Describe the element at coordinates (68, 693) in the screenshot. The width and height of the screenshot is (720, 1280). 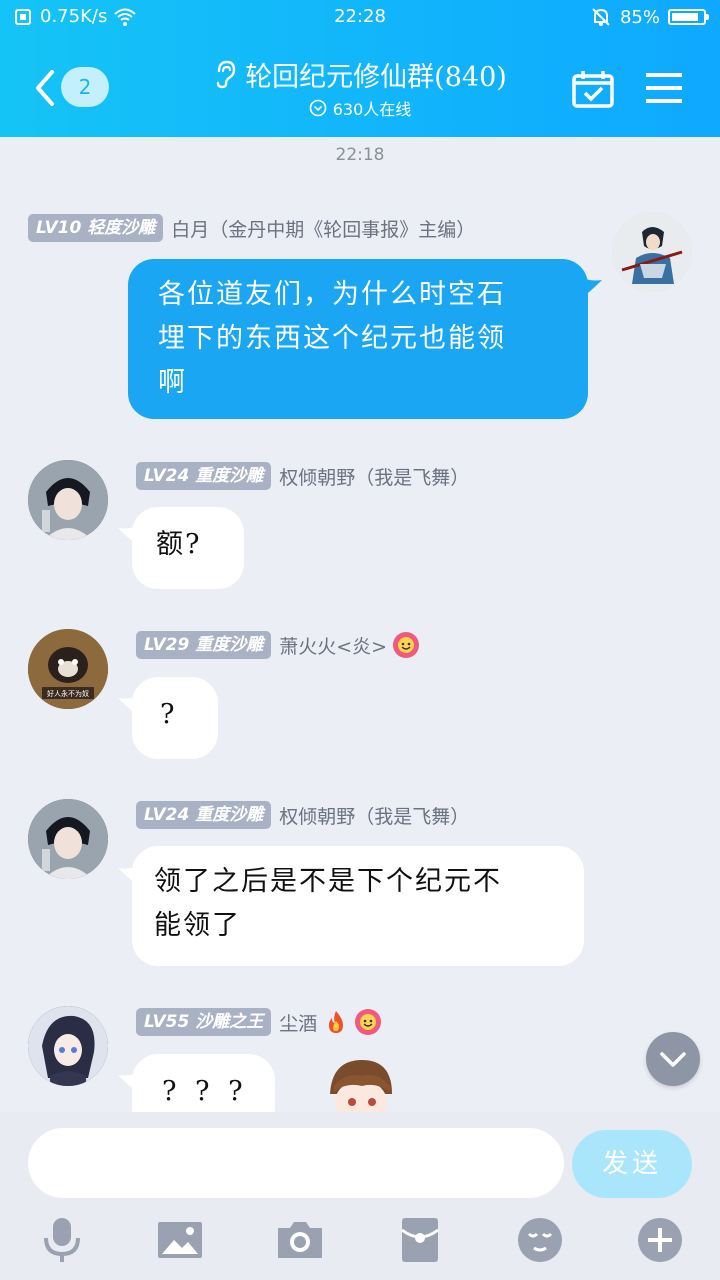
I see `avatar-caption: 好人永不为奴` at that location.